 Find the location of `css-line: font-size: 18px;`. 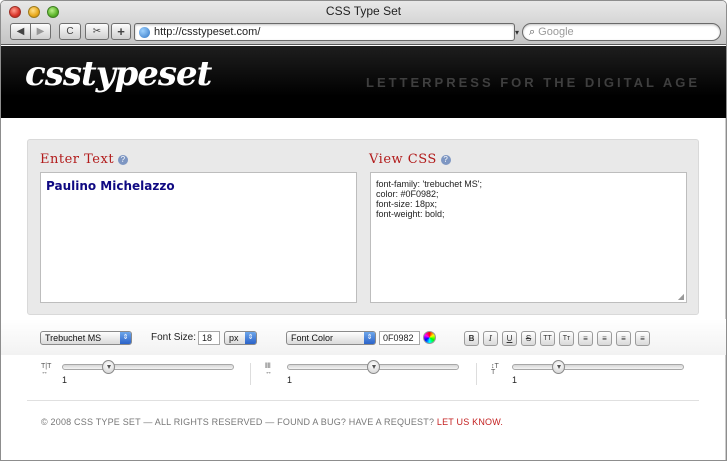

css-line: font-size: 18px; is located at coordinates (407, 204).